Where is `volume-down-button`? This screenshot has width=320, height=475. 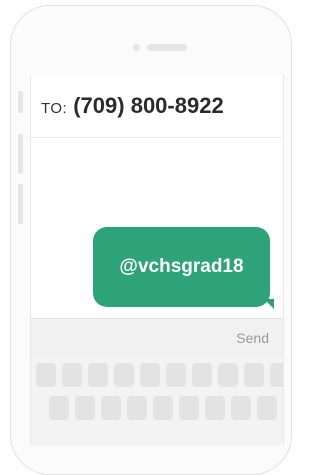 volume-down-button is located at coordinates (20, 204).